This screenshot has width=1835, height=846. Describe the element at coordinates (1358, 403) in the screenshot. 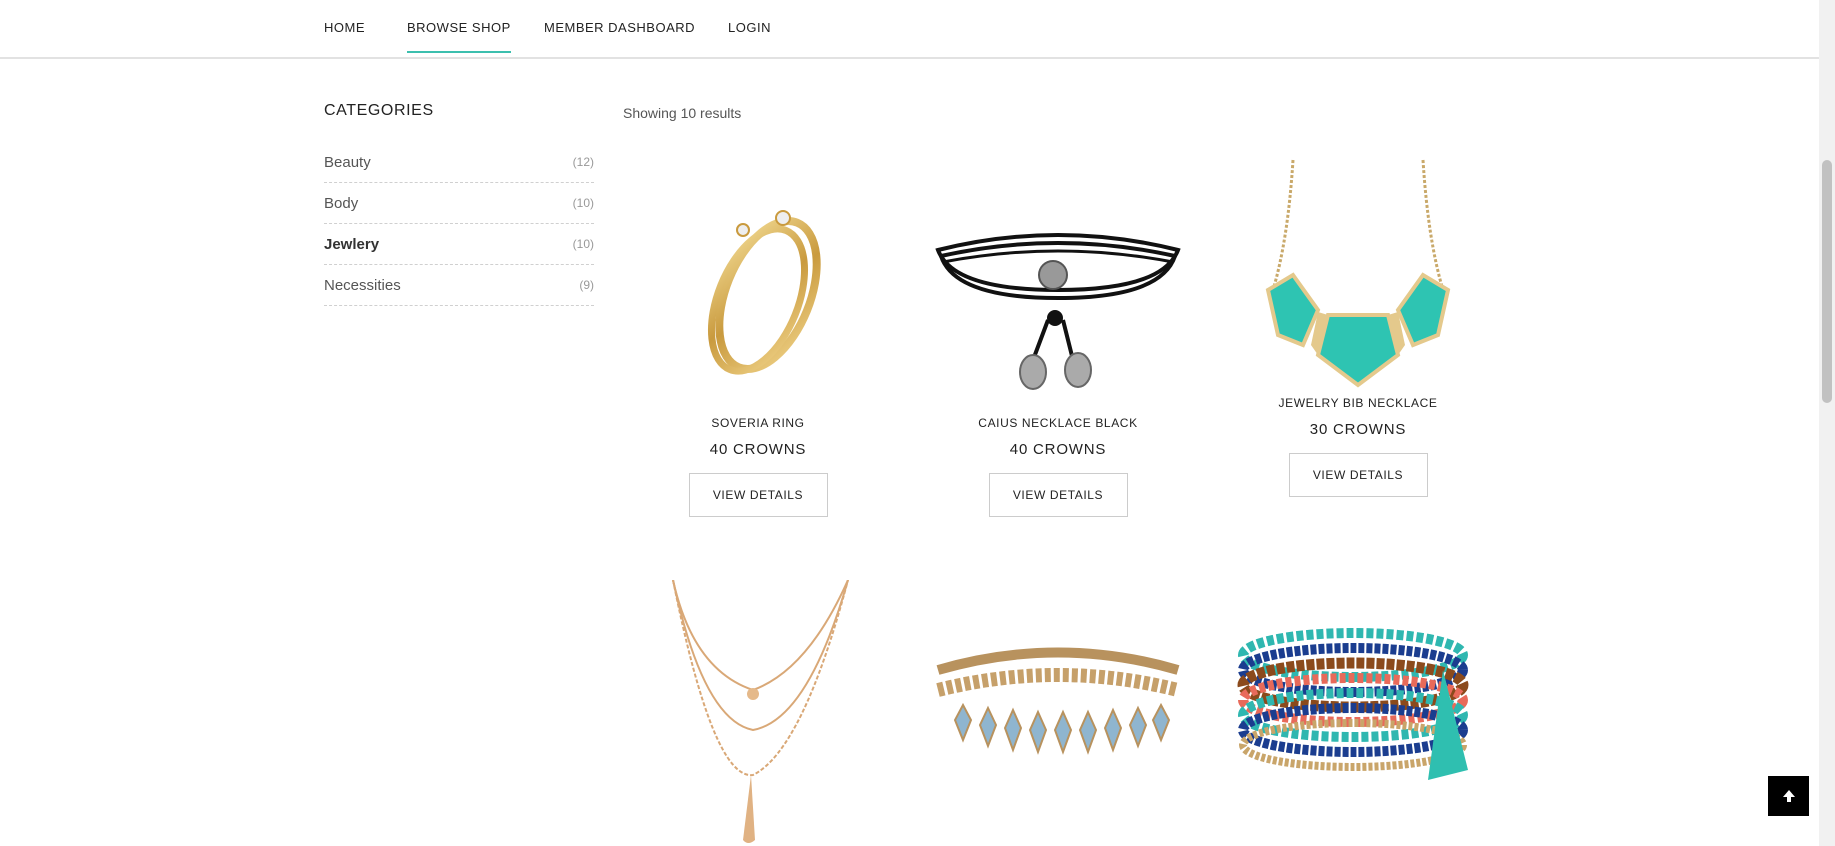

I see `product-name: JEWELRY BIB NECKLACE` at that location.